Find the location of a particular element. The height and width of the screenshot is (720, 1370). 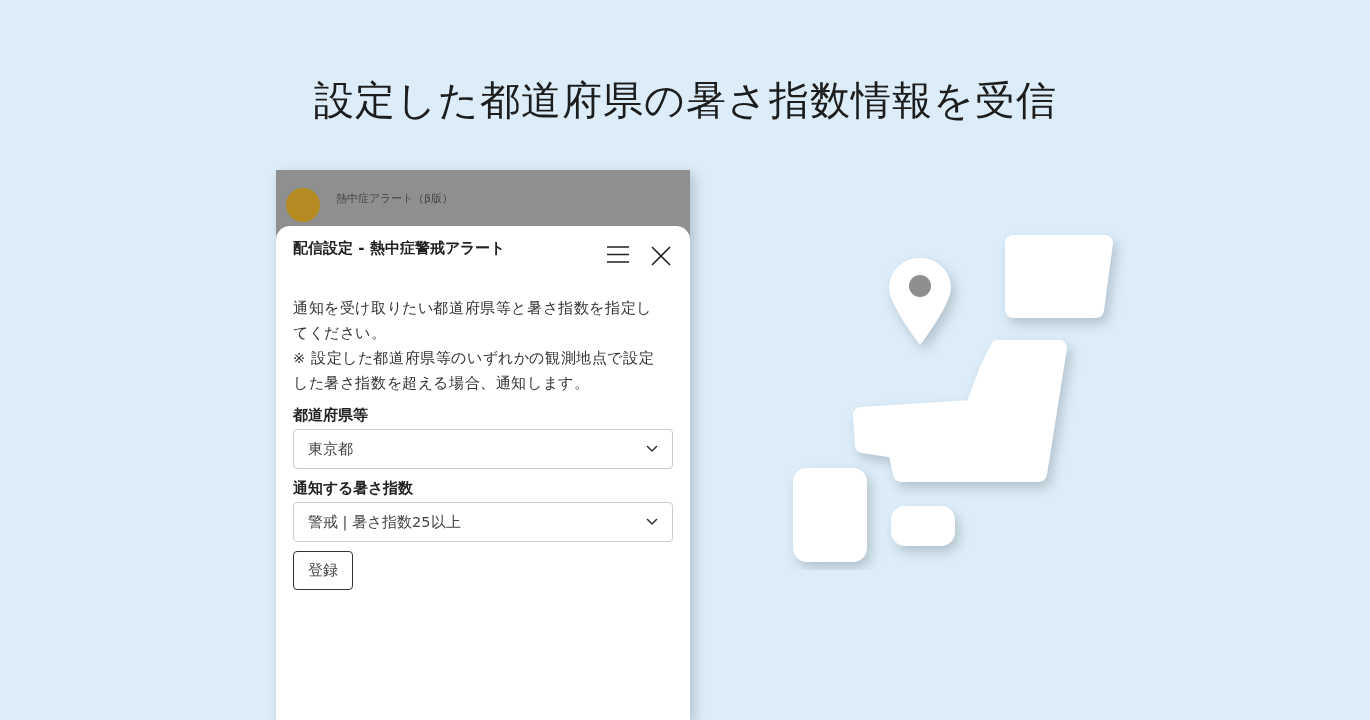

field-label: 都道府県等 is located at coordinates (331, 415).